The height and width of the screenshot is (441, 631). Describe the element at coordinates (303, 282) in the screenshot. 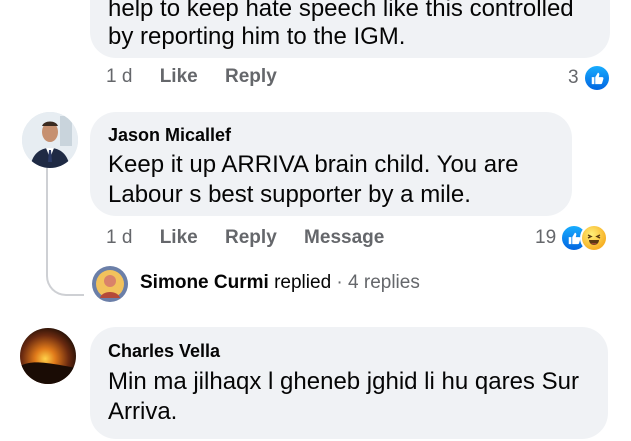

I see `replied-label: replied` at that location.